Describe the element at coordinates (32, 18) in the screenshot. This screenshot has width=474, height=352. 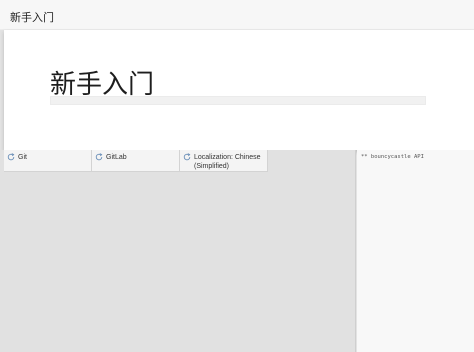
I see `window-title: 新手入门` at that location.